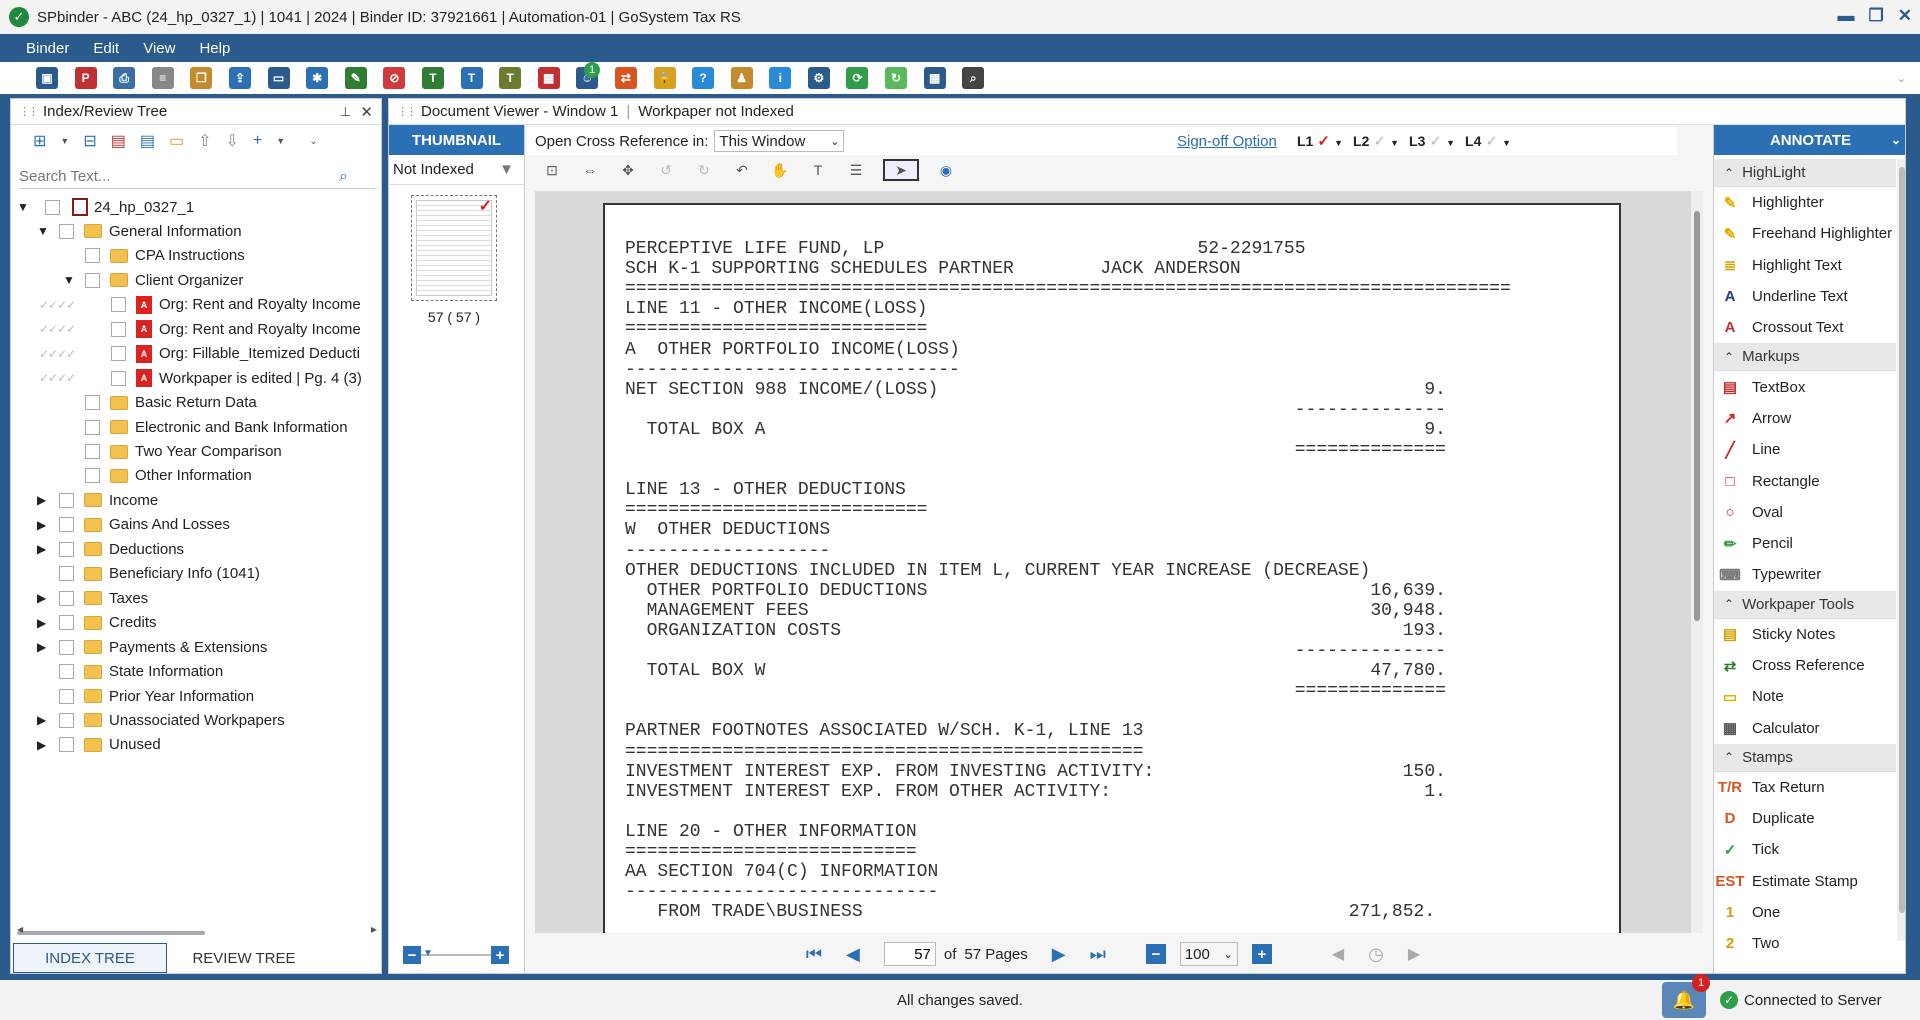 This screenshot has height=1020, width=1920. Describe the element at coordinates (1805, 696) in the screenshot. I see `annotate-item: ▭ Note` at that location.